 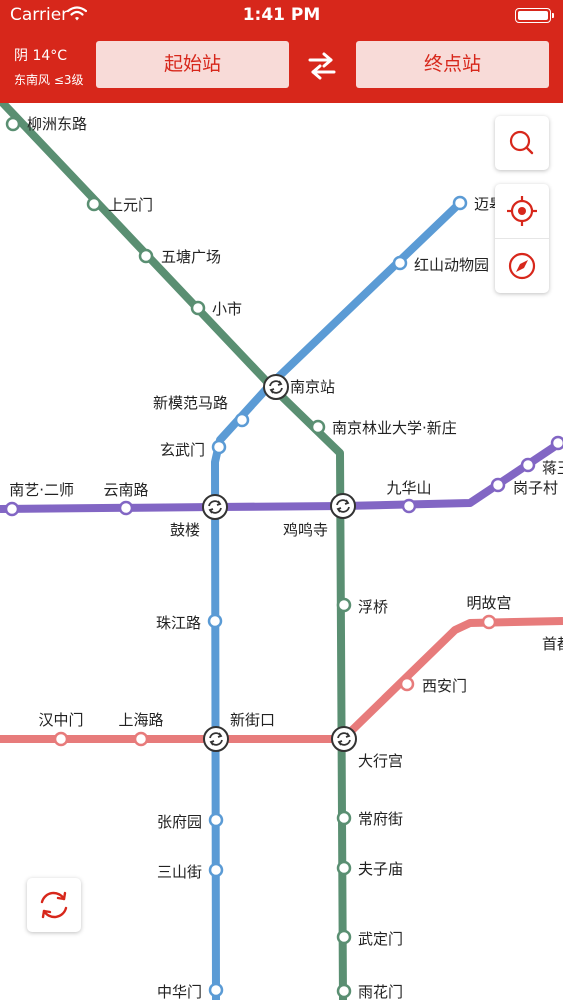 I want to click on map-tools-panel, so click(x=522, y=238).